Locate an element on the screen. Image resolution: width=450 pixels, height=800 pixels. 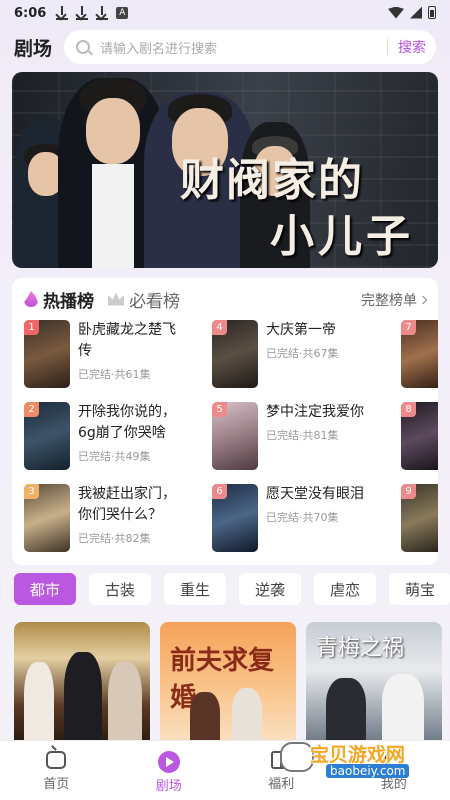
drama-meta: 已完结·共70集 is located at coordinates (302, 517).